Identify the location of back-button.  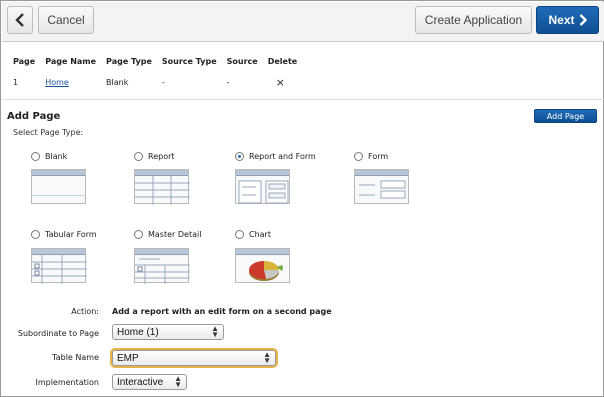
(20, 20).